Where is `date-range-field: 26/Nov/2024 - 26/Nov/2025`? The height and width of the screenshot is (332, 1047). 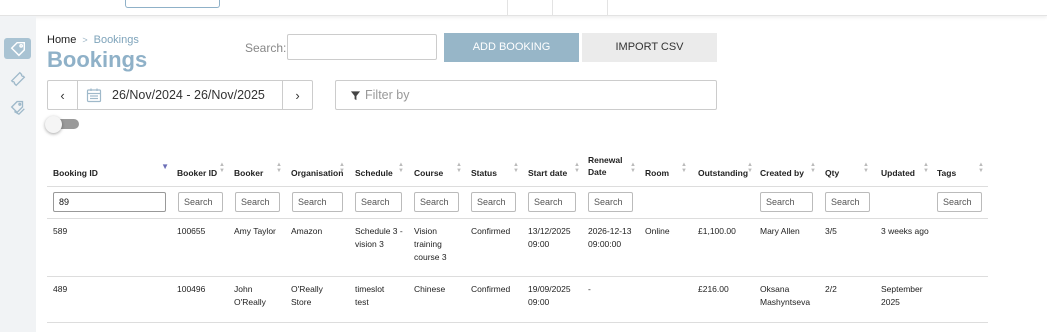 date-range-field: 26/Nov/2024 - 26/Nov/2025 is located at coordinates (180, 95).